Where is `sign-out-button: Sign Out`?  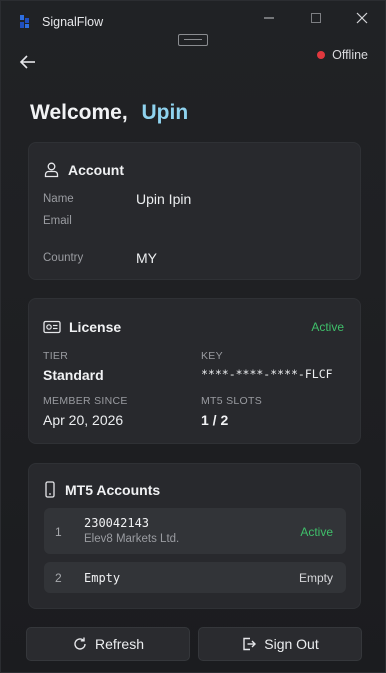
sign-out-button: Sign Out is located at coordinates (280, 644).